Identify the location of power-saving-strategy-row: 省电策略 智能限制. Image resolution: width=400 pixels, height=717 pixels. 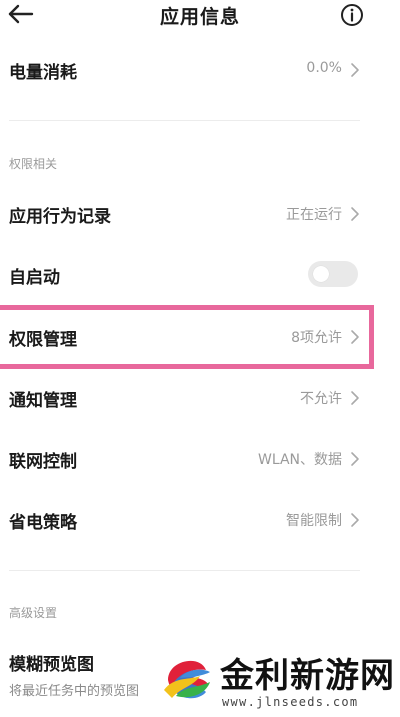
(186, 519).